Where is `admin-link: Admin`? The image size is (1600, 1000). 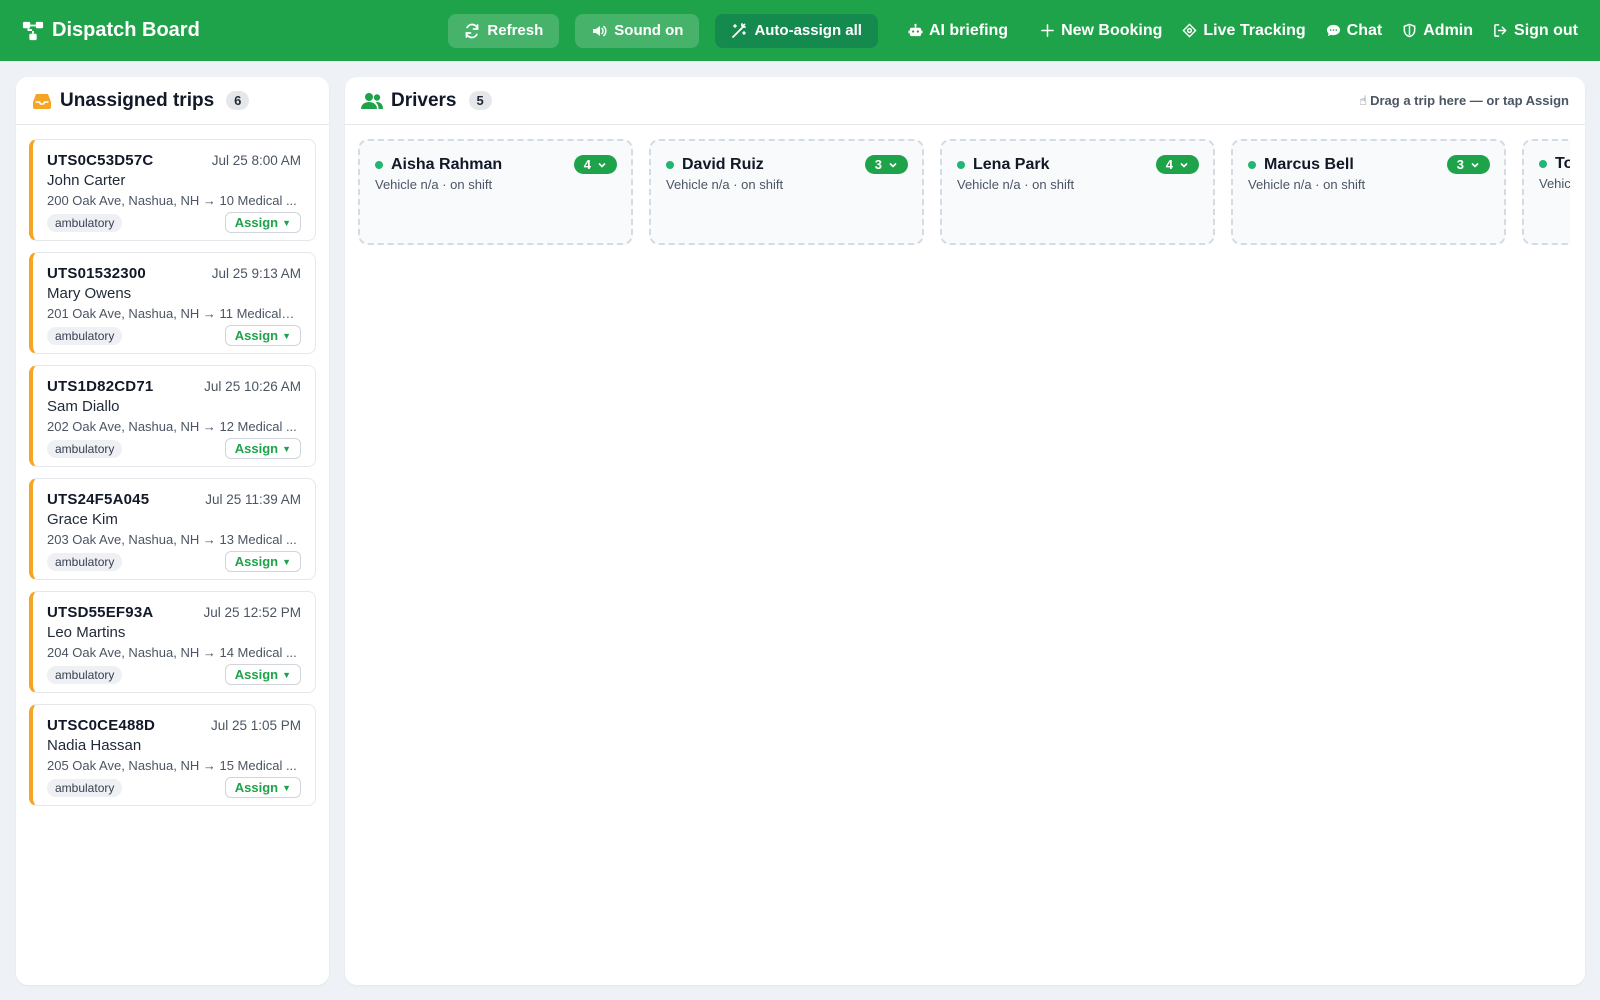
admin-link: Admin is located at coordinates (1437, 31).